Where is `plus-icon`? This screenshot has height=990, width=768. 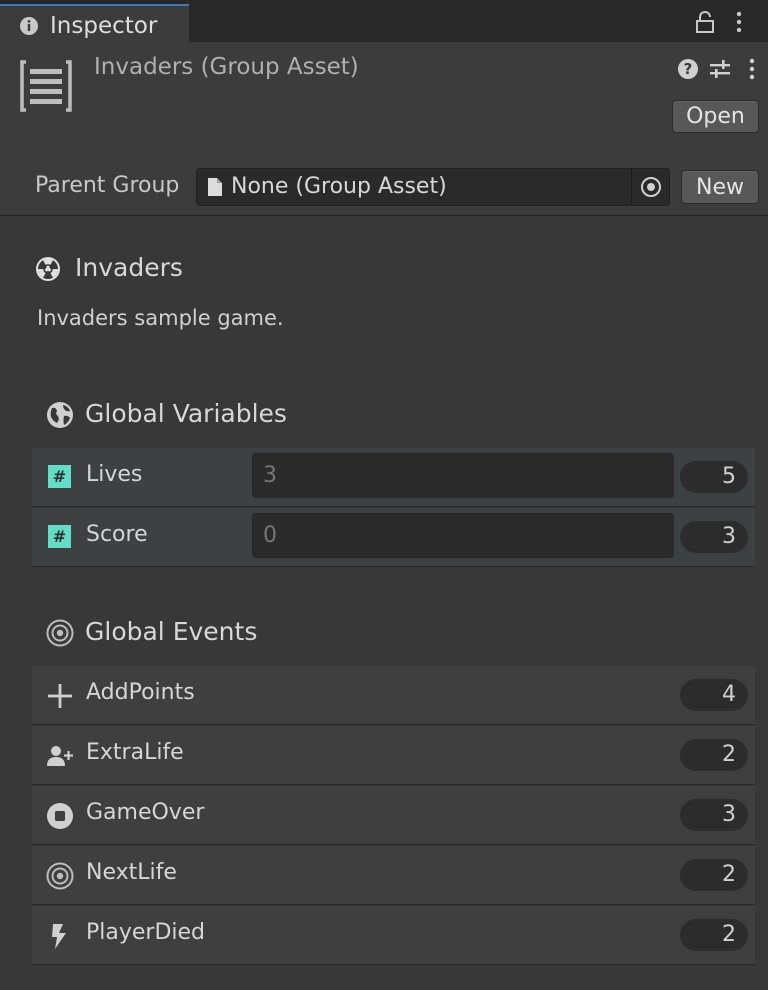
plus-icon is located at coordinates (60, 696).